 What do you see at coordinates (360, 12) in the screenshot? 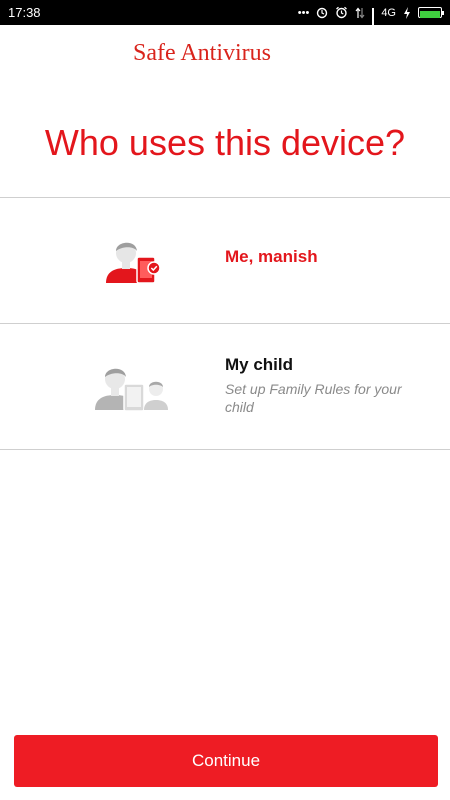
I see `signal-arrows-icon` at bounding box center [360, 12].